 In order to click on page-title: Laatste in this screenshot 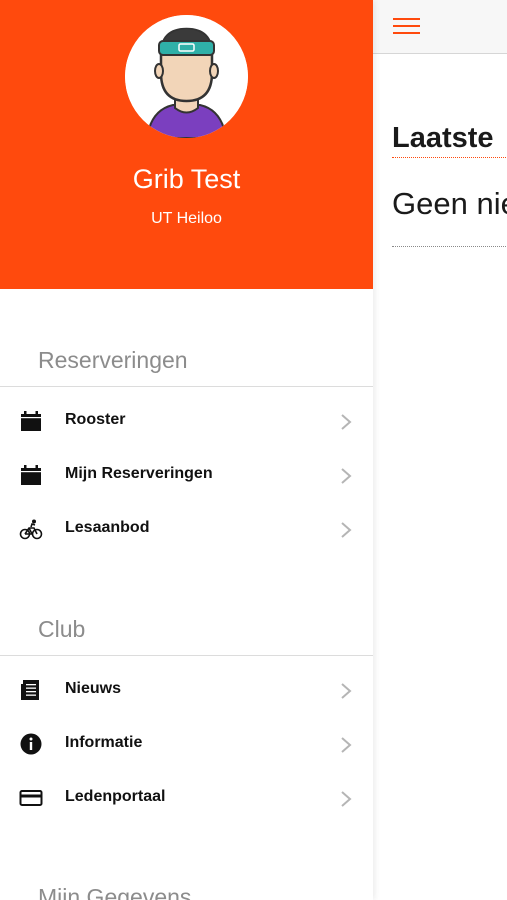, I will do `click(443, 138)`.